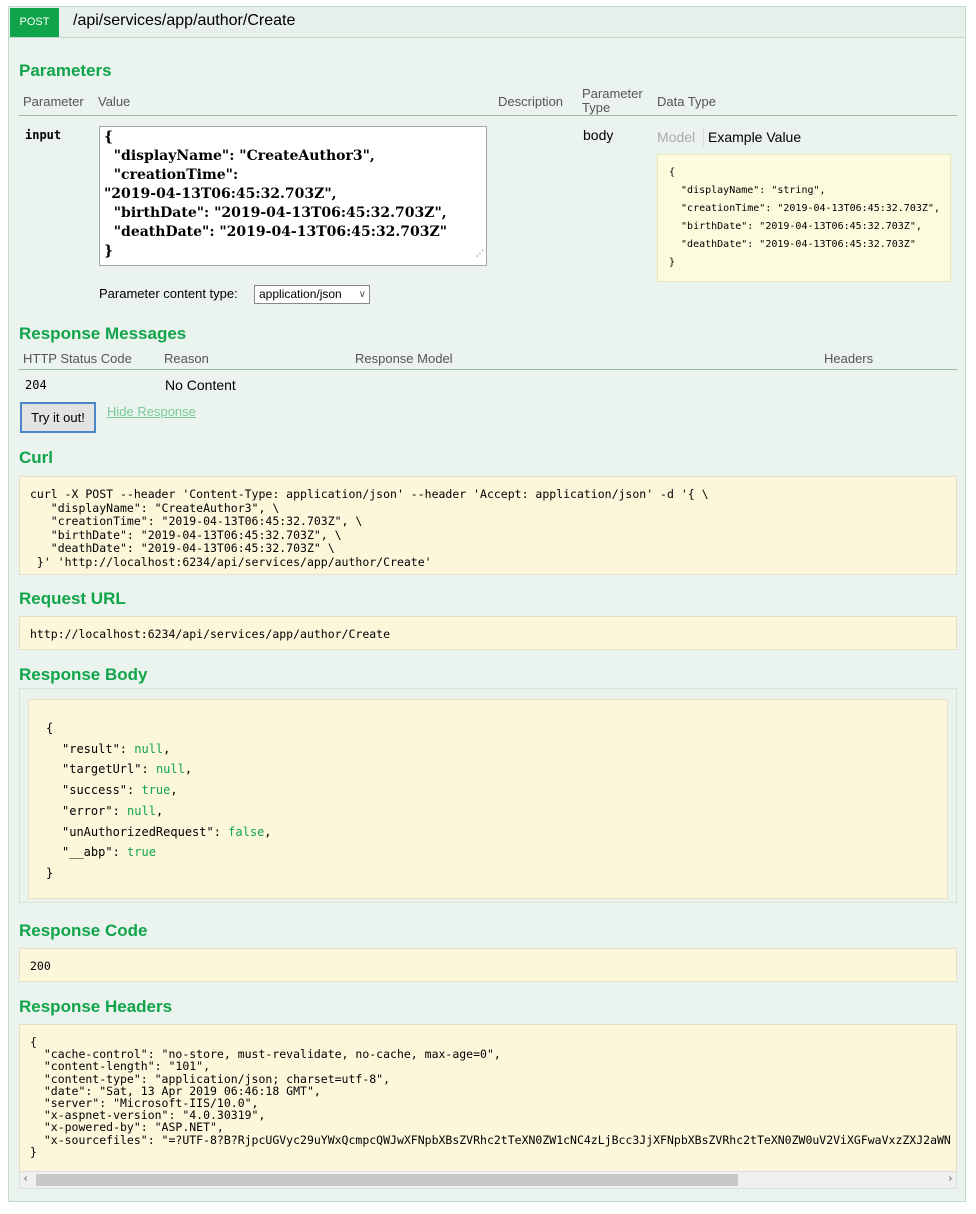  I want to click on param-value-line: "birthDate": "2019-04-13T06:45:32.703Z",, so click(275, 213).